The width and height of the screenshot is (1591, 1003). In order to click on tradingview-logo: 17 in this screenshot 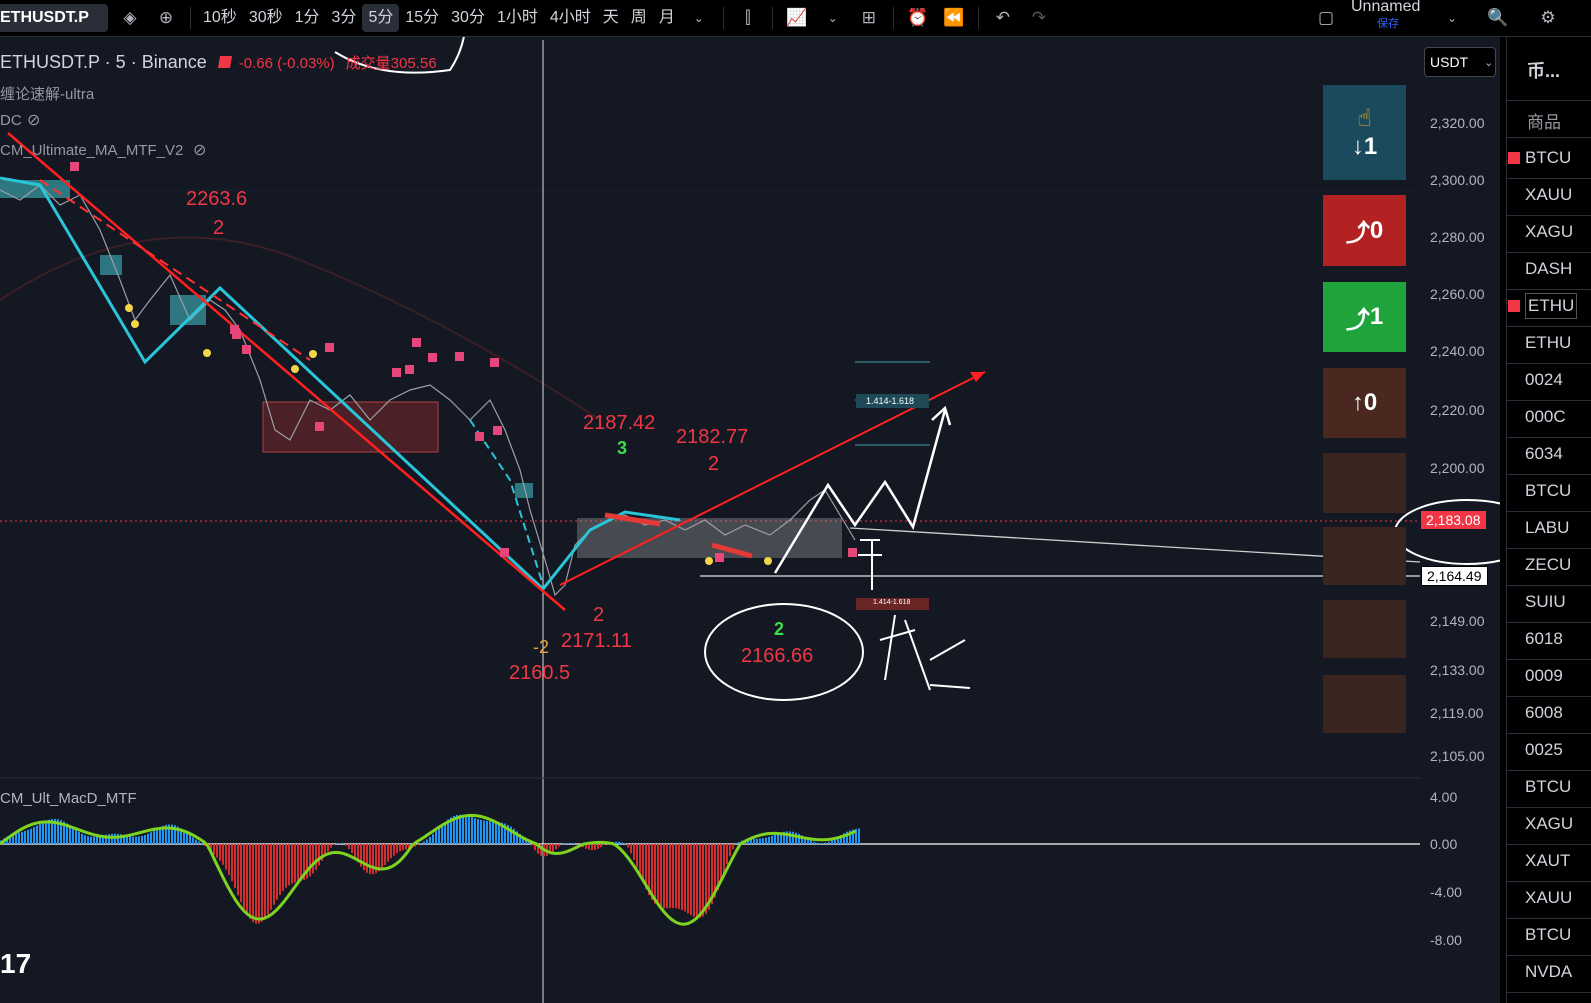, I will do `click(15, 964)`.